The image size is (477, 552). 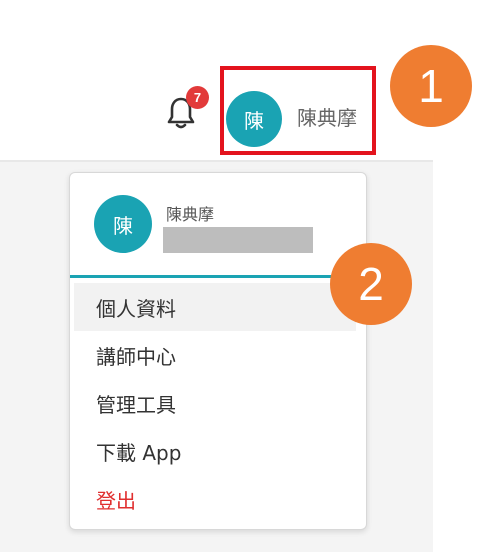 What do you see at coordinates (219, 451) in the screenshot?
I see `menu-item-download-app: 下載 App` at bounding box center [219, 451].